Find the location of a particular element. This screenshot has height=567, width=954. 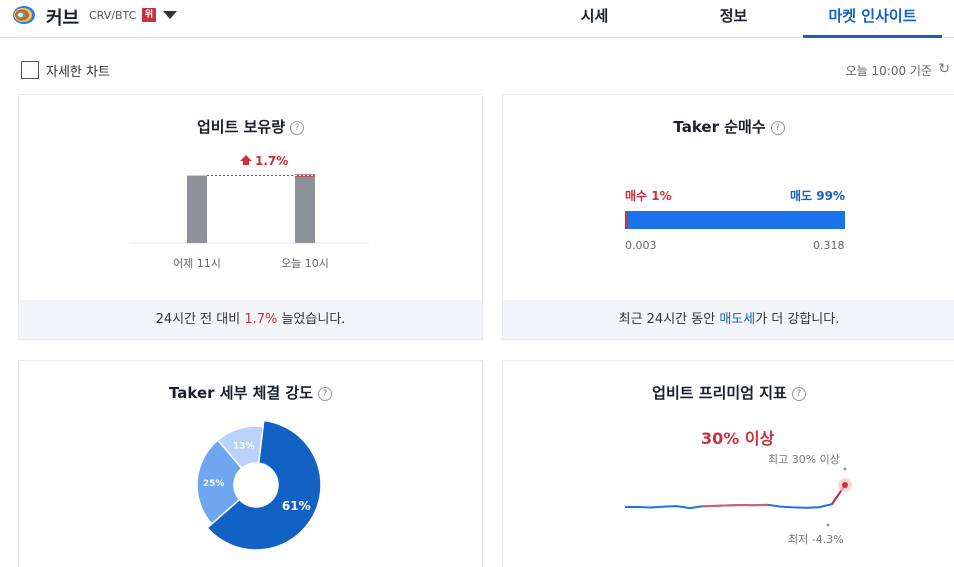

chevron-down-icon is located at coordinates (170, 15).